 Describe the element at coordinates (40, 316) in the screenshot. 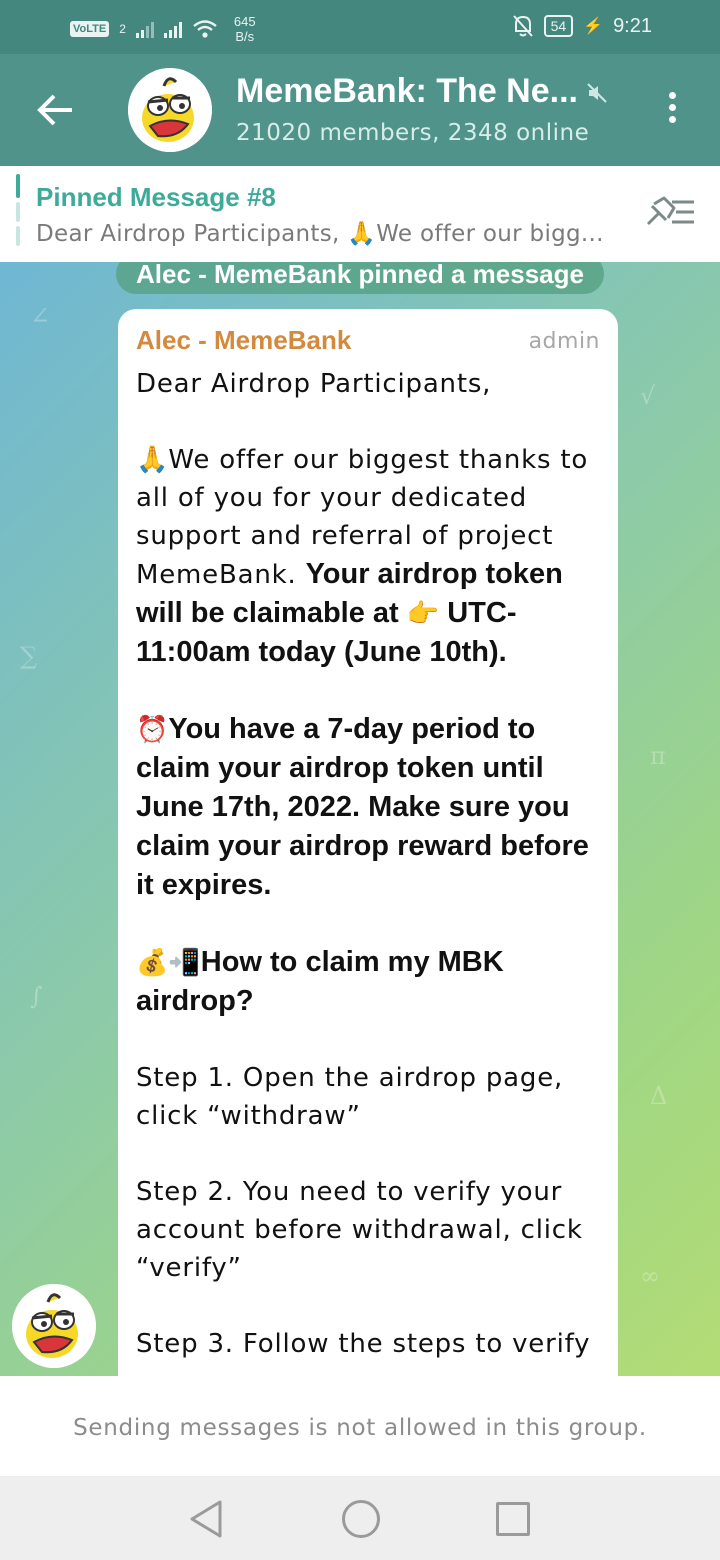

I see `background-doodle: ∠` at that location.